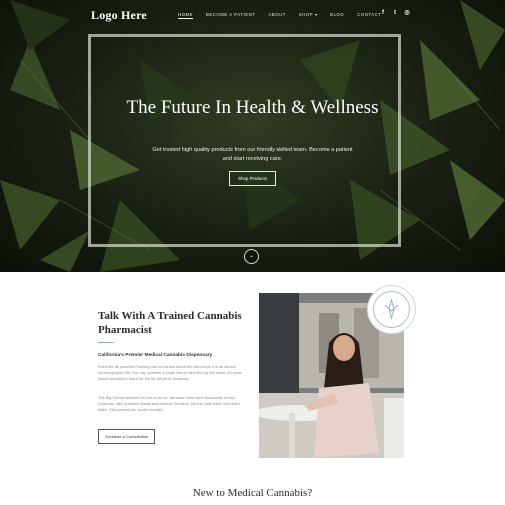  Describe the element at coordinates (337, 15) in the screenshot. I see `nav-item-blog: BLOG` at that location.